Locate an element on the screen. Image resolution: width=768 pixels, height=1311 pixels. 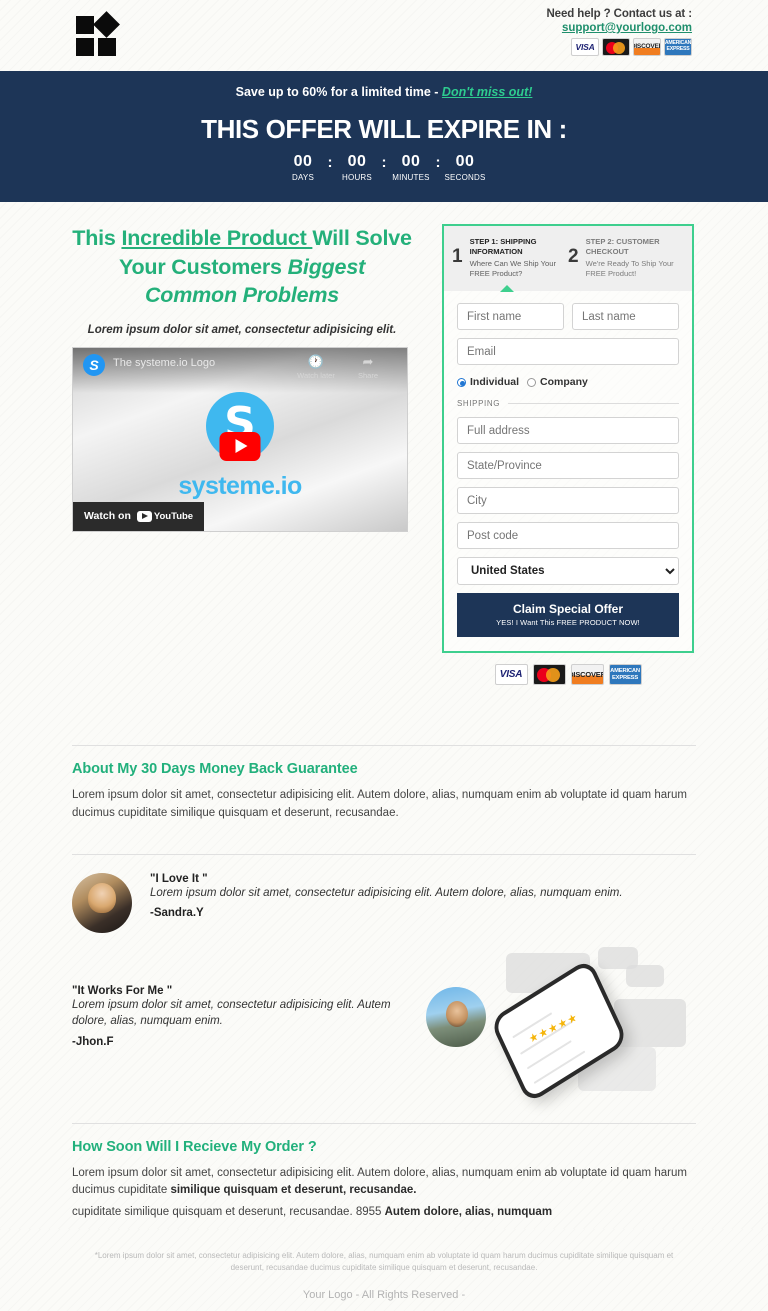
mastercard-icon is located at coordinates (616, 47).